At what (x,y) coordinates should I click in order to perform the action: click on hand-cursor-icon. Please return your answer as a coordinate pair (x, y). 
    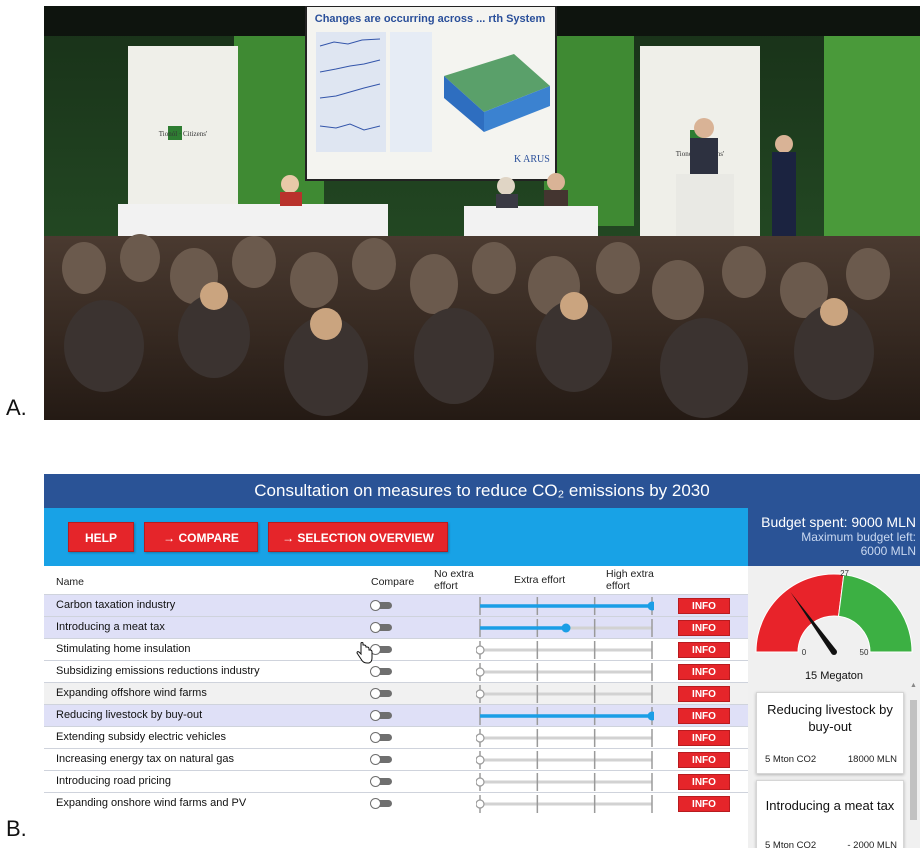
    Looking at the image, I should click on (364, 653).